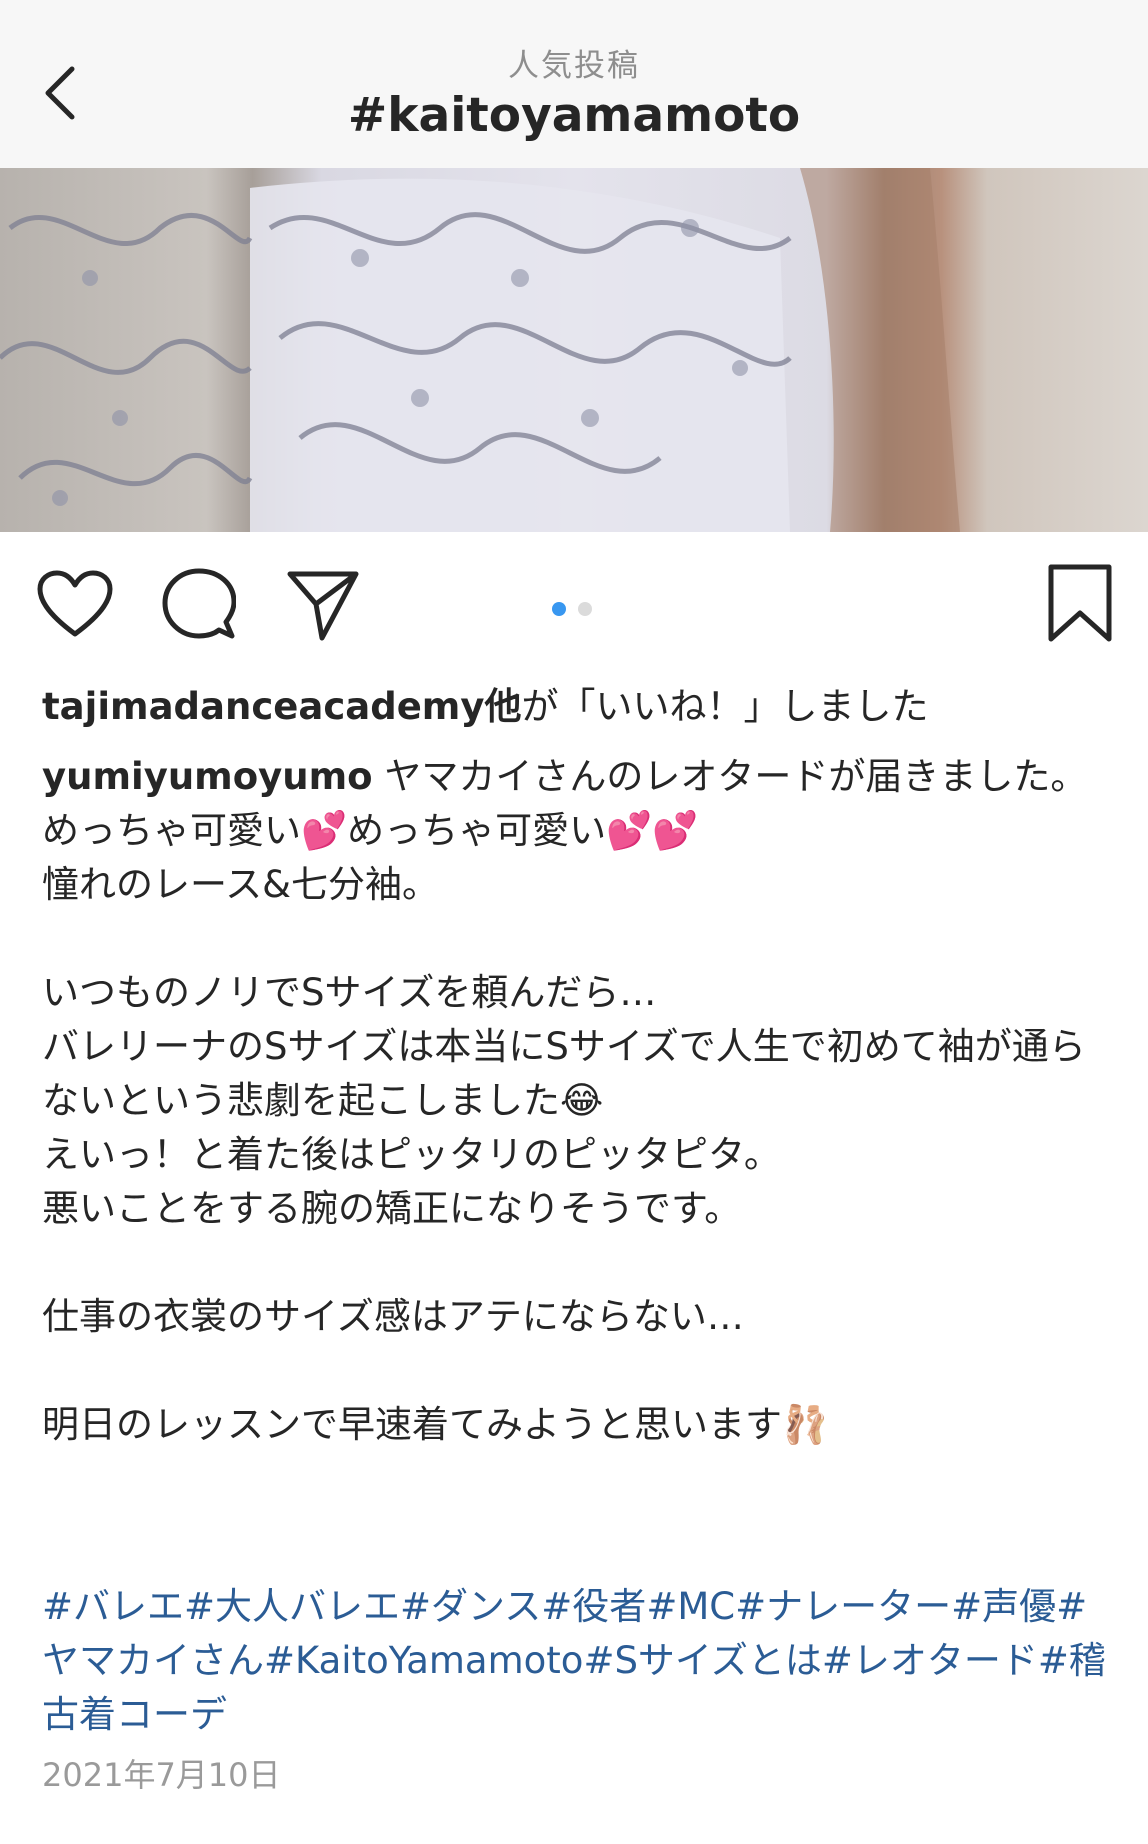 The width and height of the screenshot is (1148, 1844). I want to click on post-date: 2021年7月10日, so click(161, 1775).